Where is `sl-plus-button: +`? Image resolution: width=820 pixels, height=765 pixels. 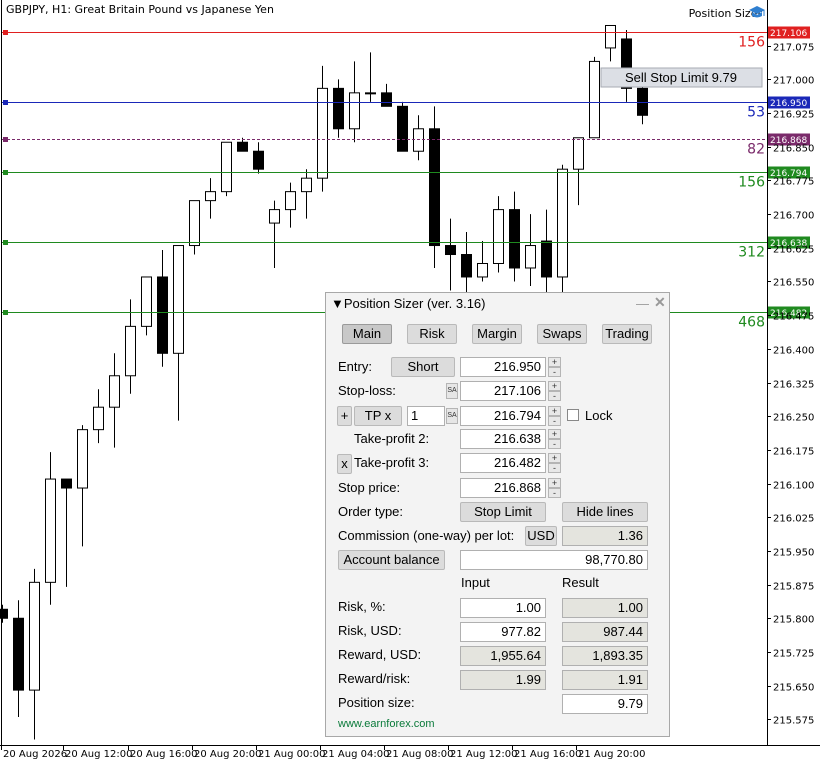 sl-plus-button: + is located at coordinates (554, 386).